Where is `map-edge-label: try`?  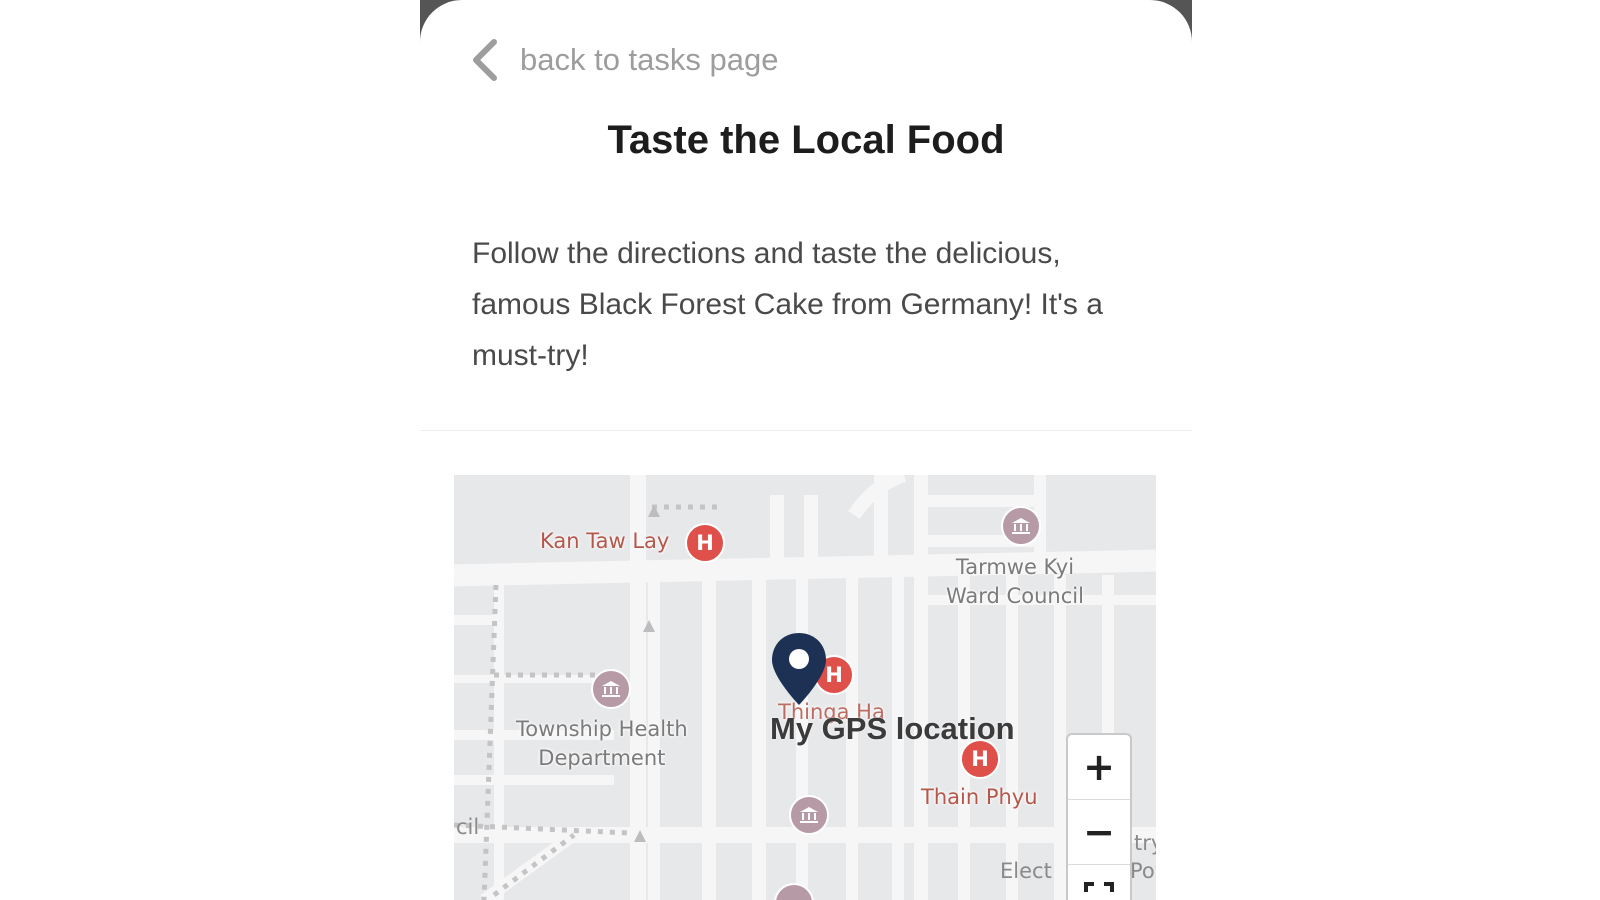 map-edge-label: try is located at coordinates (1145, 843).